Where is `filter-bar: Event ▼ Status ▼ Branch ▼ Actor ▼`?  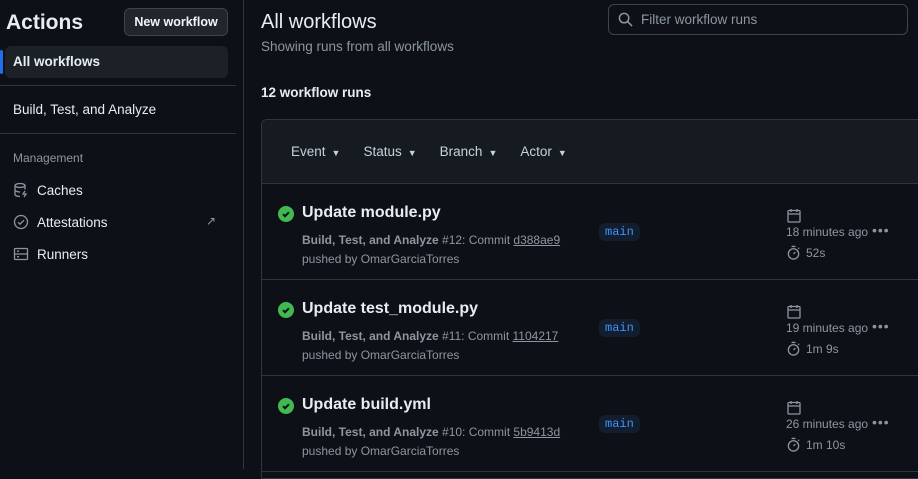 filter-bar: Event ▼ Status ▼ Branch ▼ Actor ▼ is located at coordinates (590, 152).